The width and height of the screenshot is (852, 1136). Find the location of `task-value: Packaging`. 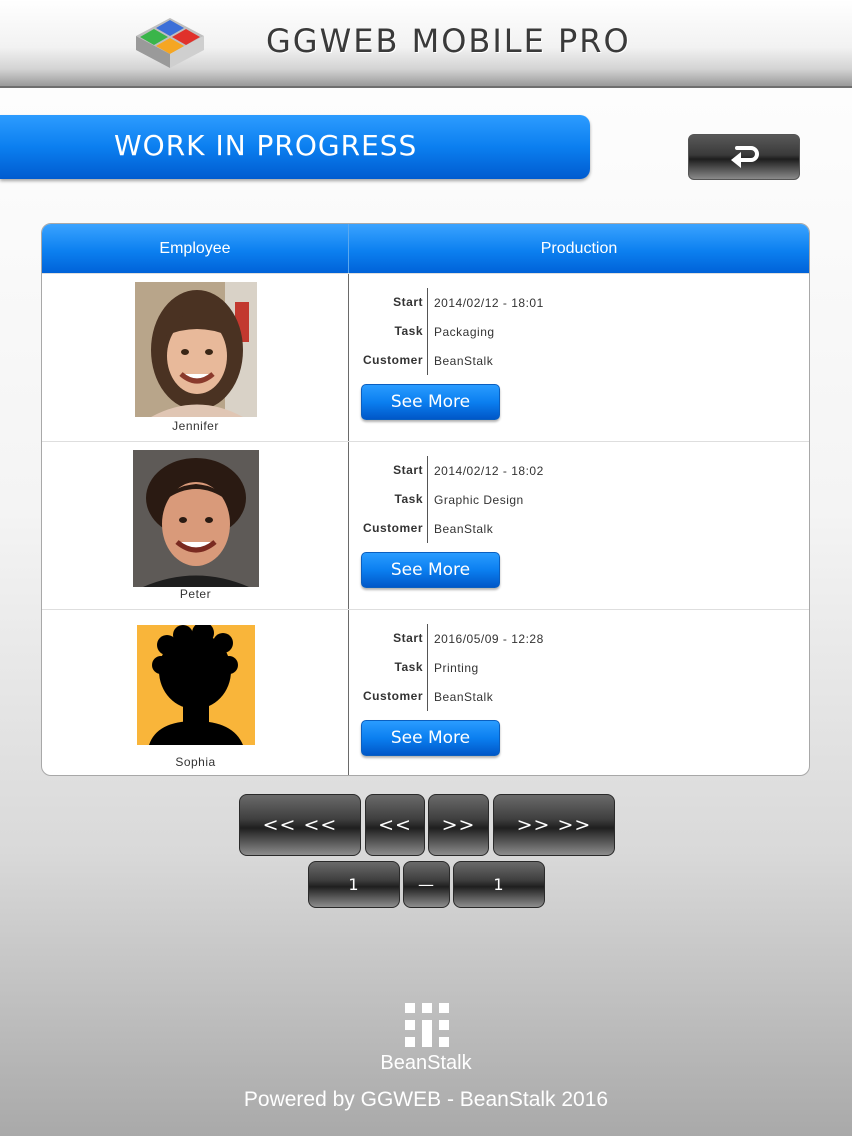

task-value: Packaging is located at coordinates (464, 331).